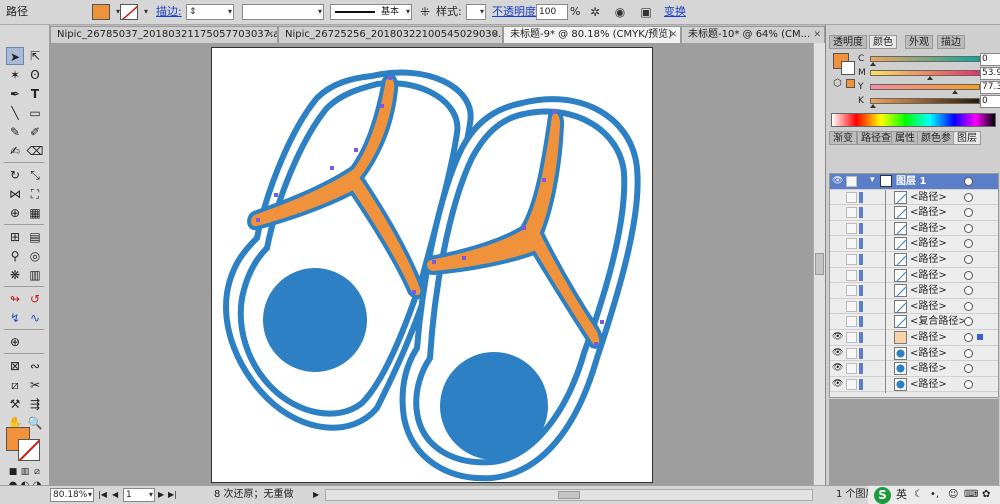 The width and height of the screenshot is (1000, 504). Describe the element at coordinates (15, 275) in the screenshot. I see `symbol-sprayer-tool-icon: ❋` at that location.